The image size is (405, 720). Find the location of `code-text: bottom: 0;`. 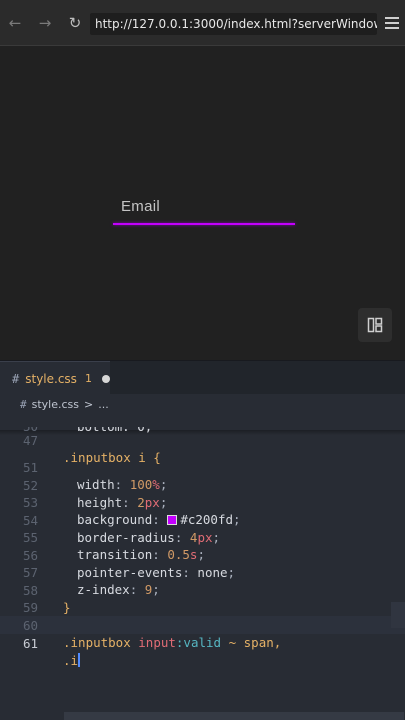

code-text: bottom: 0; is located at coordinates (114, 431).